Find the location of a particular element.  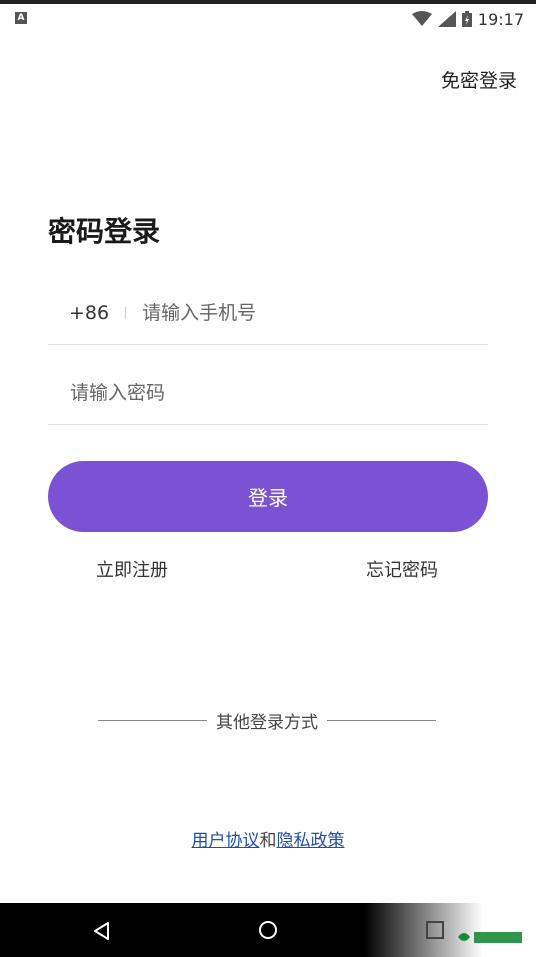

country-code-selector: +86 is located at coordinates (89, 313).